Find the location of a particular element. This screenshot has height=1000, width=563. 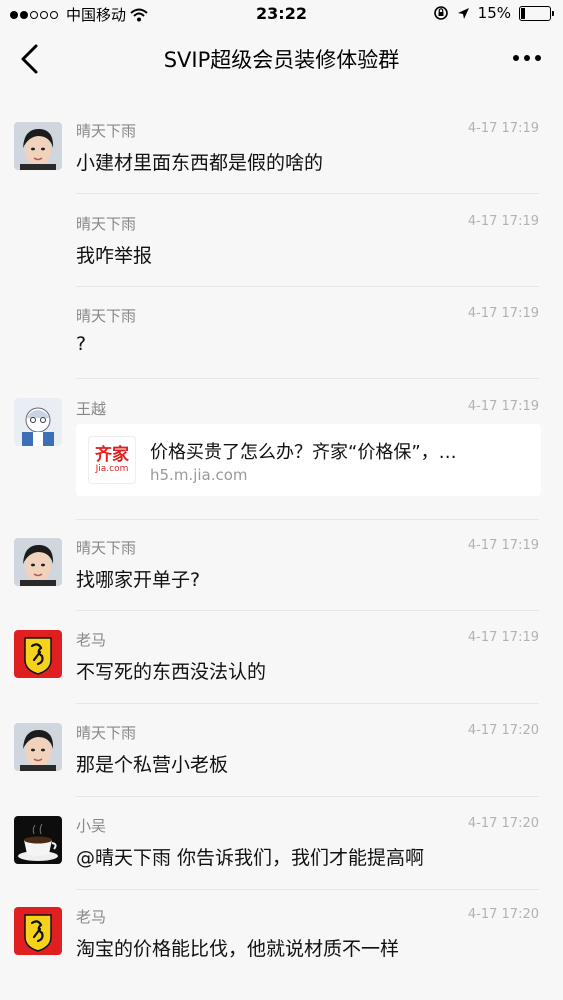

coffee-avatar is located at coordinates (38, 840).